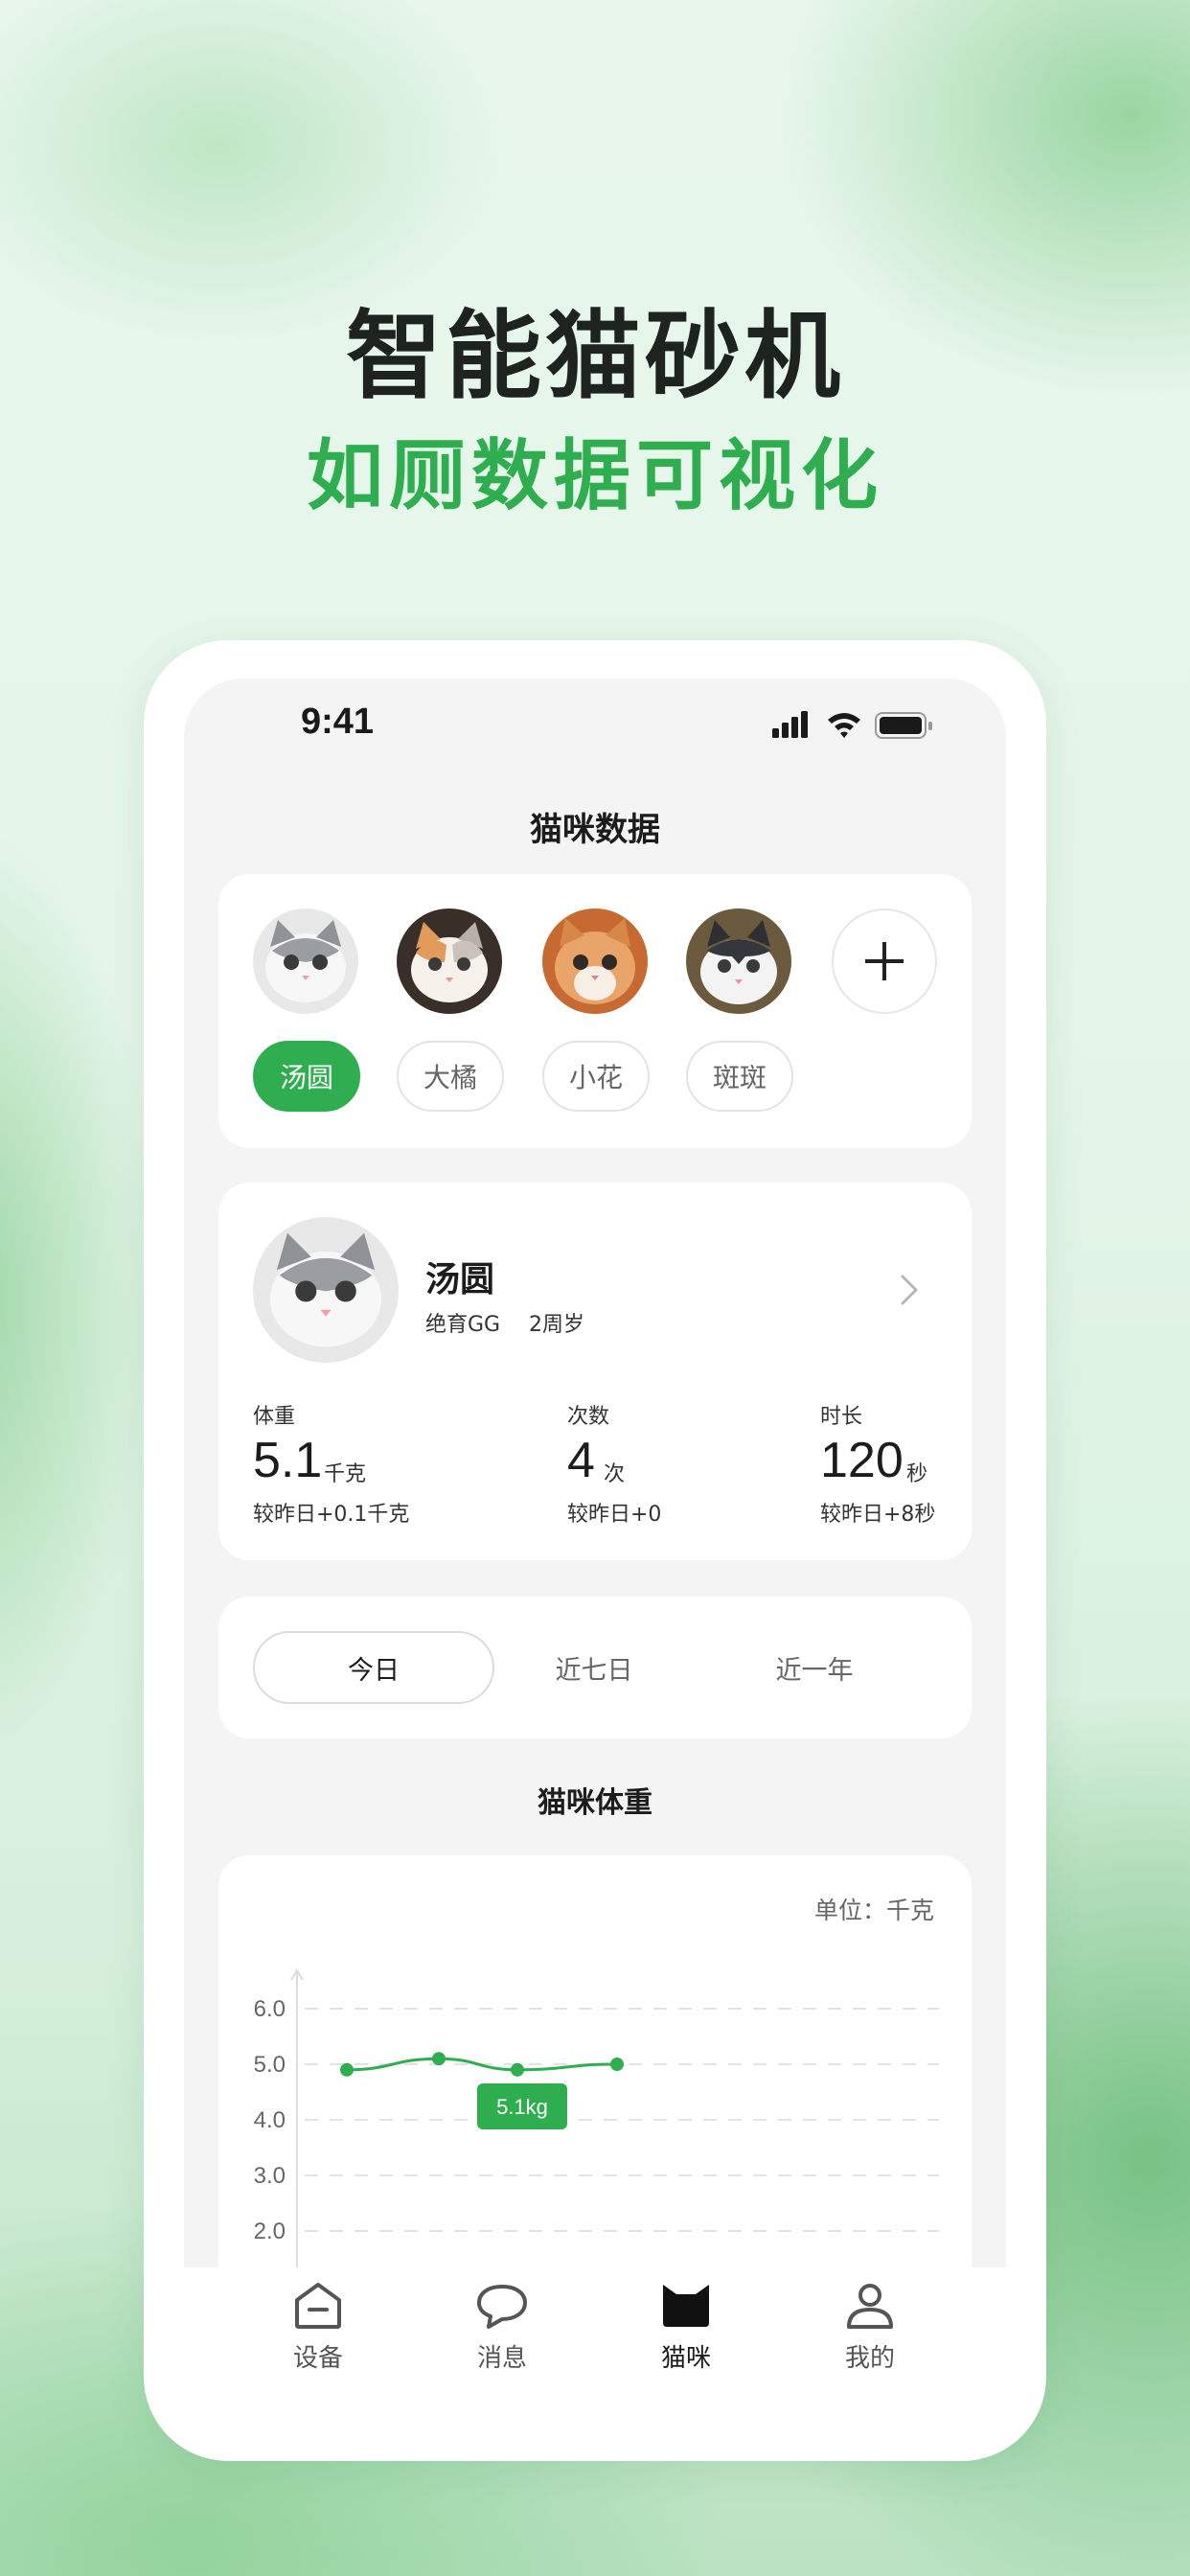 This screenshot has height=2576, width=1190. Describe the element at coordinates (596, 2119) in the screenshot. I see `weight-line-chart: 6.0 5.0 4.0 3.0 2.0 5.1kg` at that location.